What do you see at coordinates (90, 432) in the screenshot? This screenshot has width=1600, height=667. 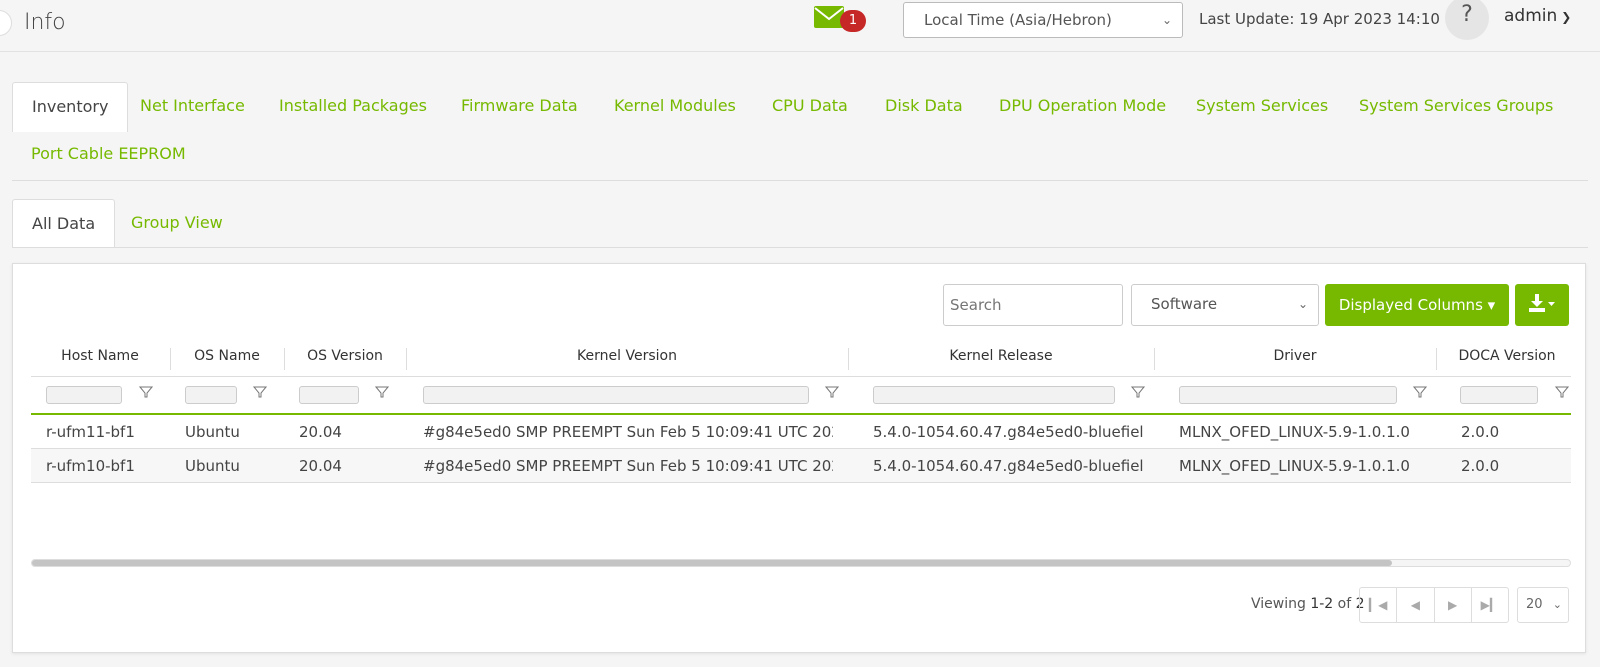 I see `host-name-cell: r-ufm11-bf1` at bounding box center [90, 432].